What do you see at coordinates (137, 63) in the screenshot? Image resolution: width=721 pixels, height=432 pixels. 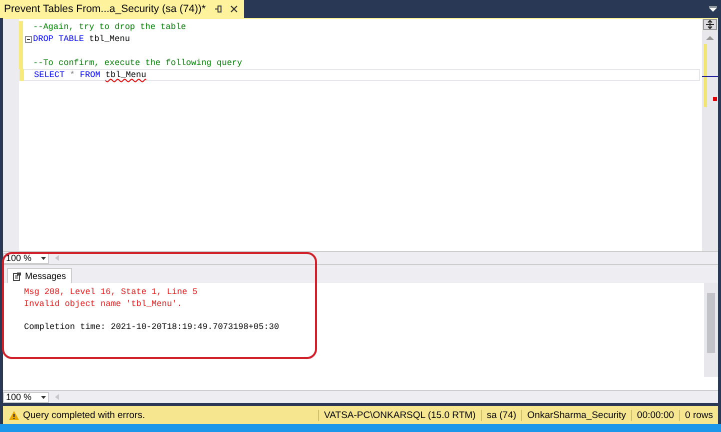 I see `code-line: --To confirm, execute the following query` at bounding box center [137, 63].